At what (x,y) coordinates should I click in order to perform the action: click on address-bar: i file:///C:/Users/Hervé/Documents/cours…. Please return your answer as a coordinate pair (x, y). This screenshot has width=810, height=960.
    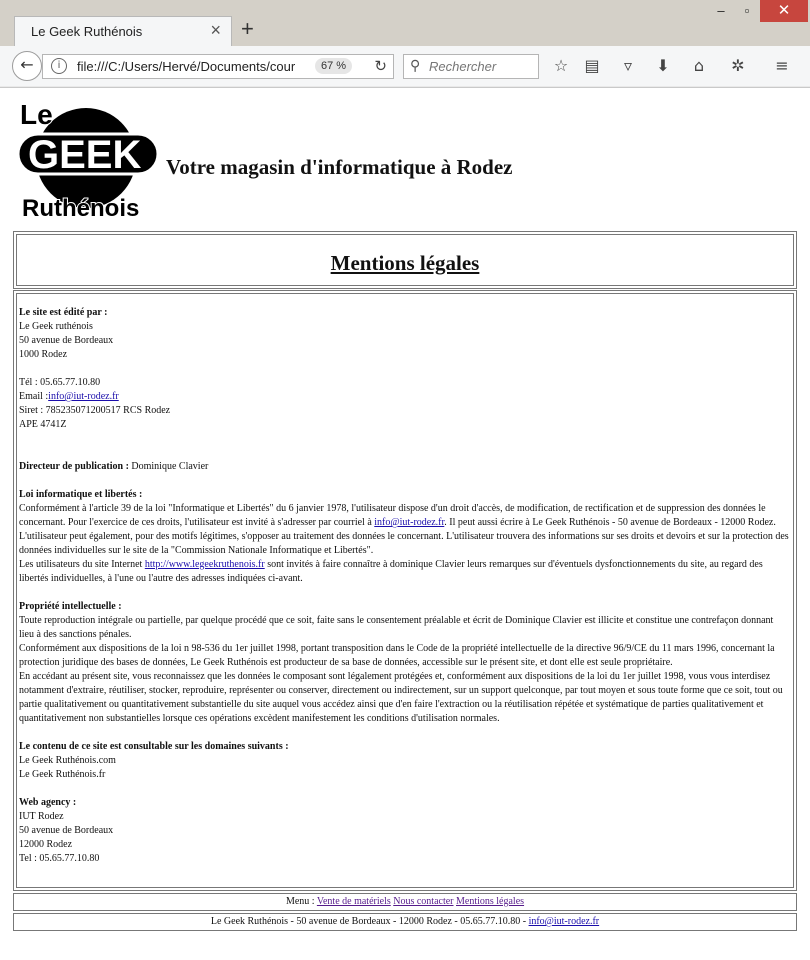
    Looking at the image, I should click on (218, 66).